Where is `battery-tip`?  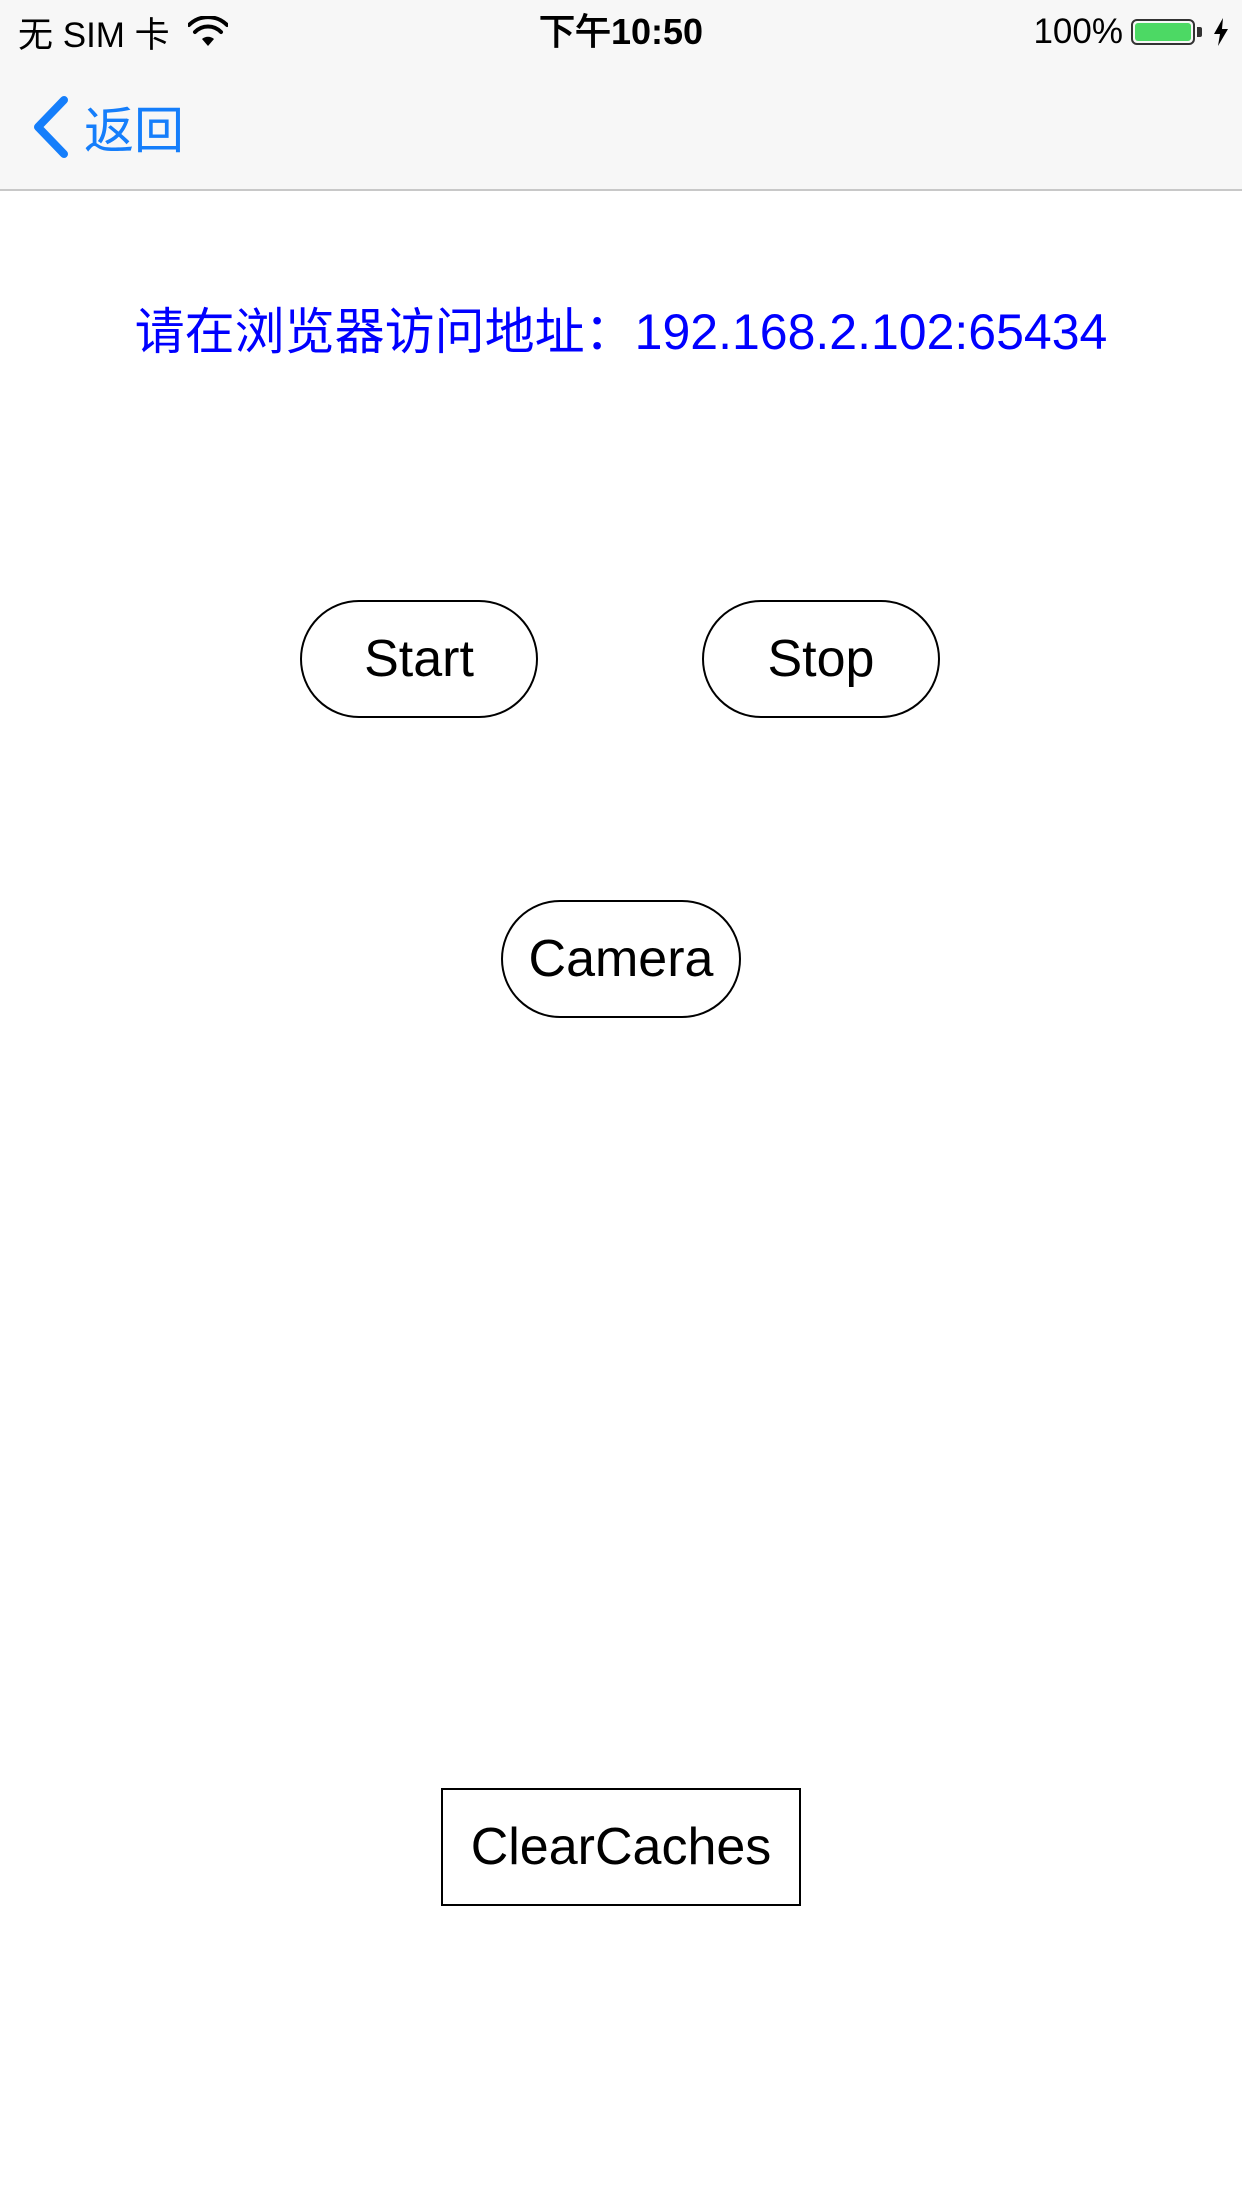 battery-tip is located at coordinates (1199, 32).